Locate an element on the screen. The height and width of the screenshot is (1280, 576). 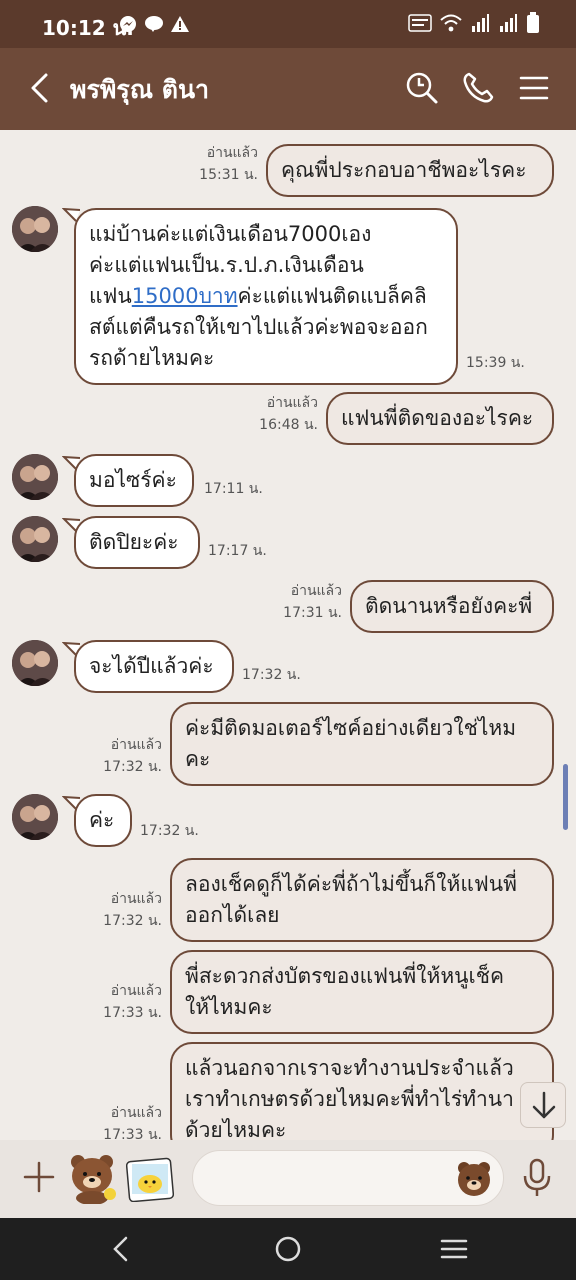
sent-message-bubble: แฟนพี่ติดของอะไรคะ is located at coordinates (440, 418).